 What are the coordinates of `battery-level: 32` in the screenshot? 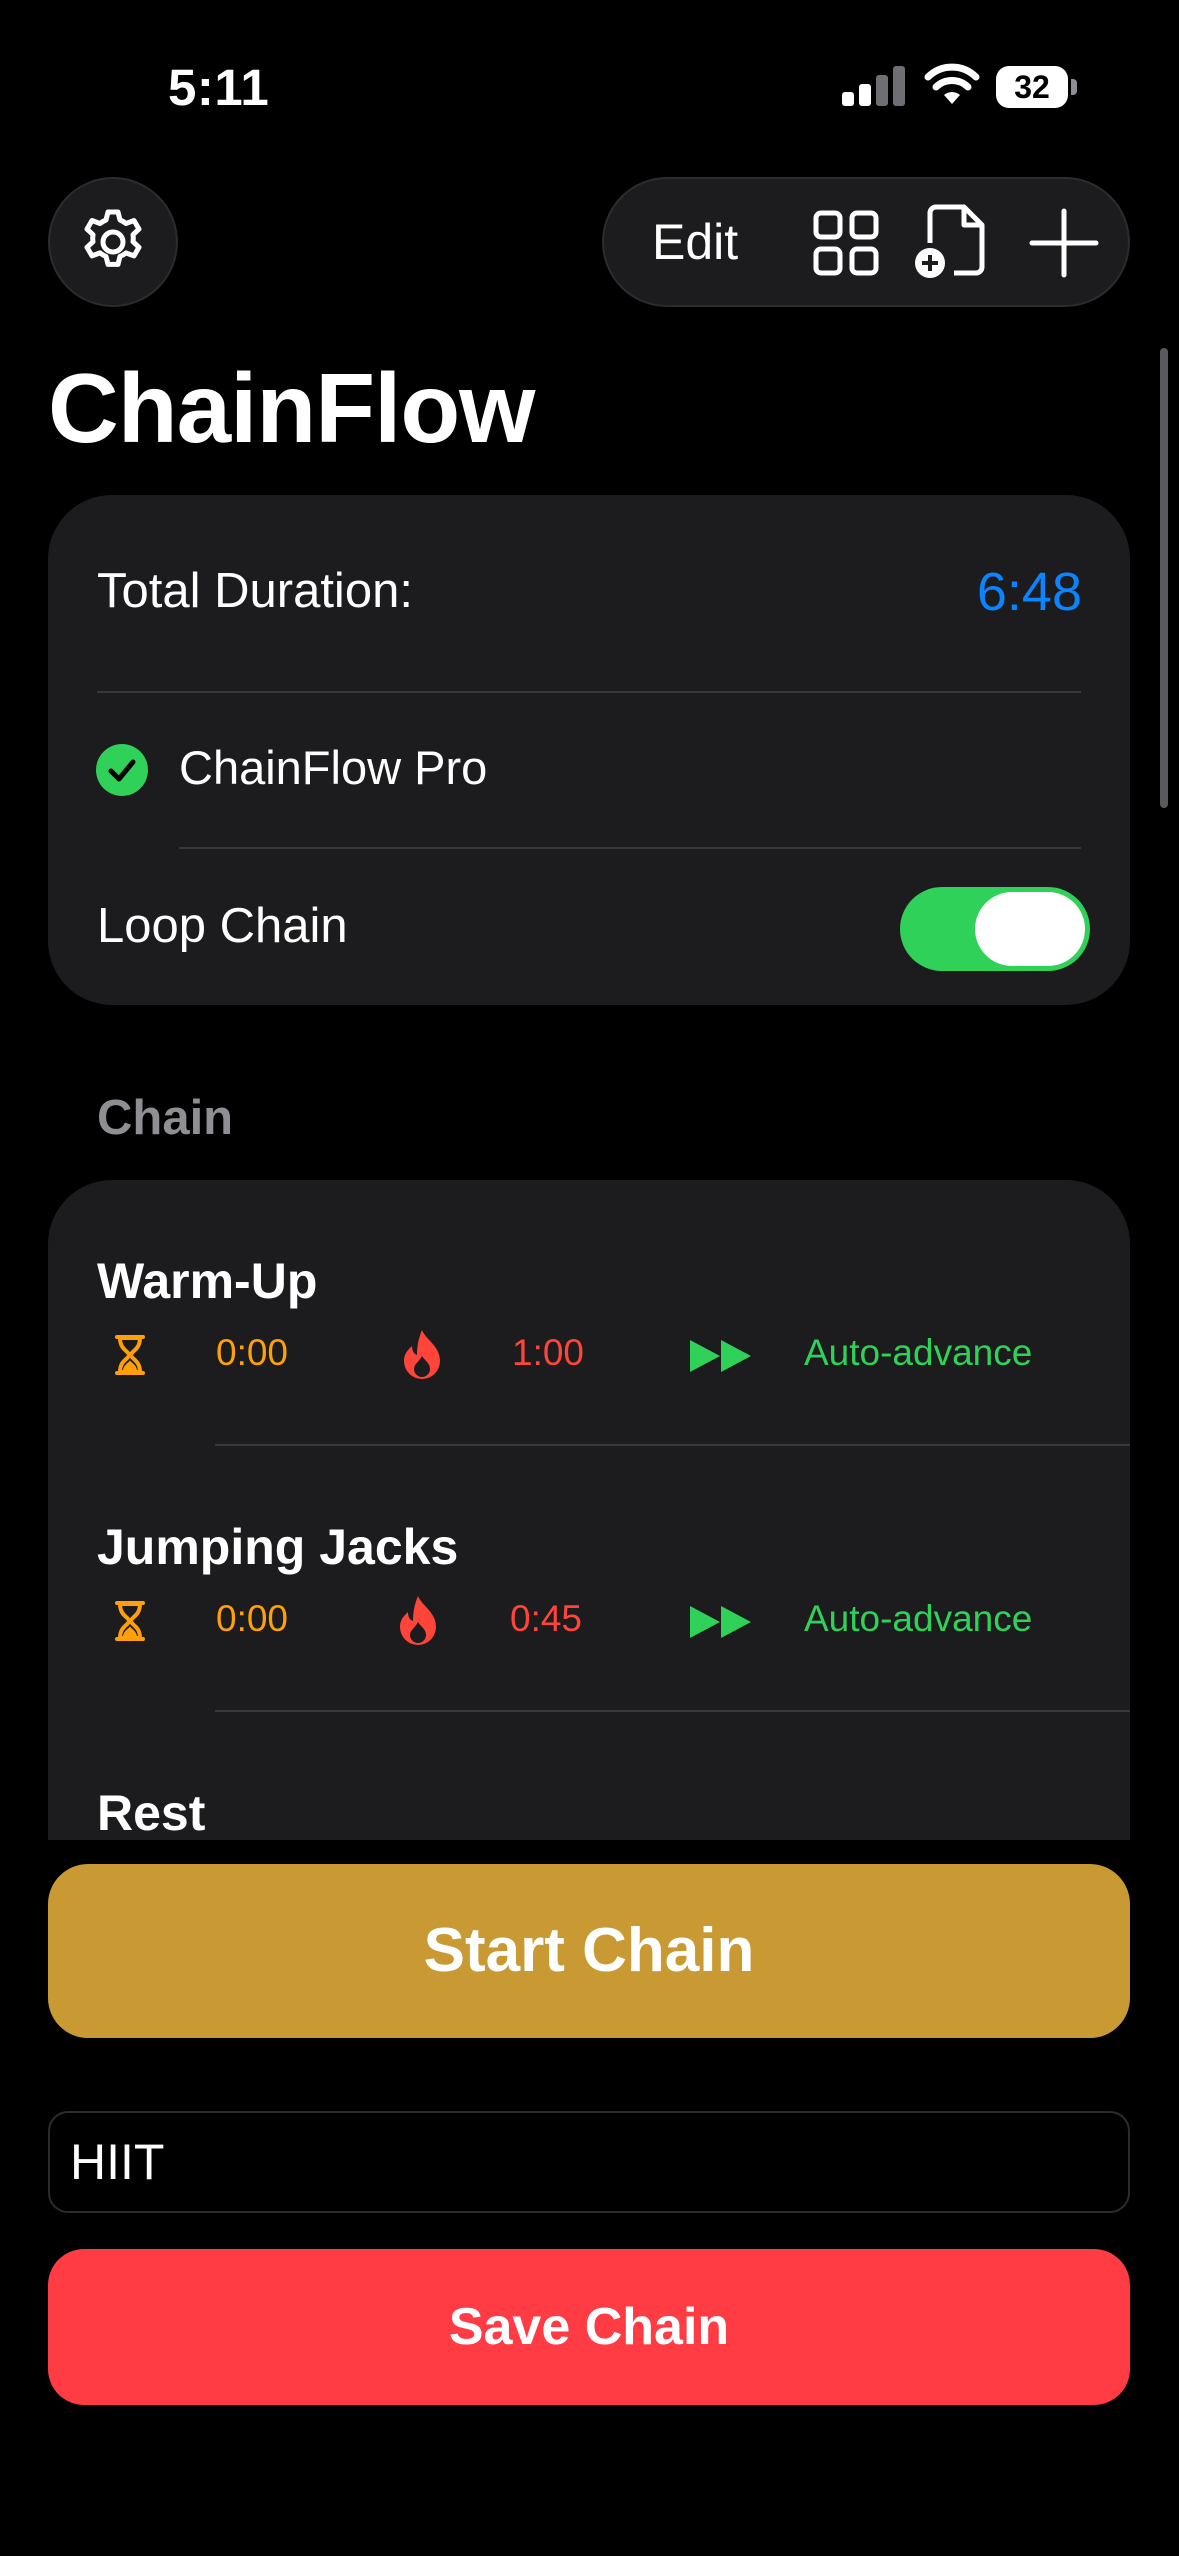 It's located at (1032, 87).